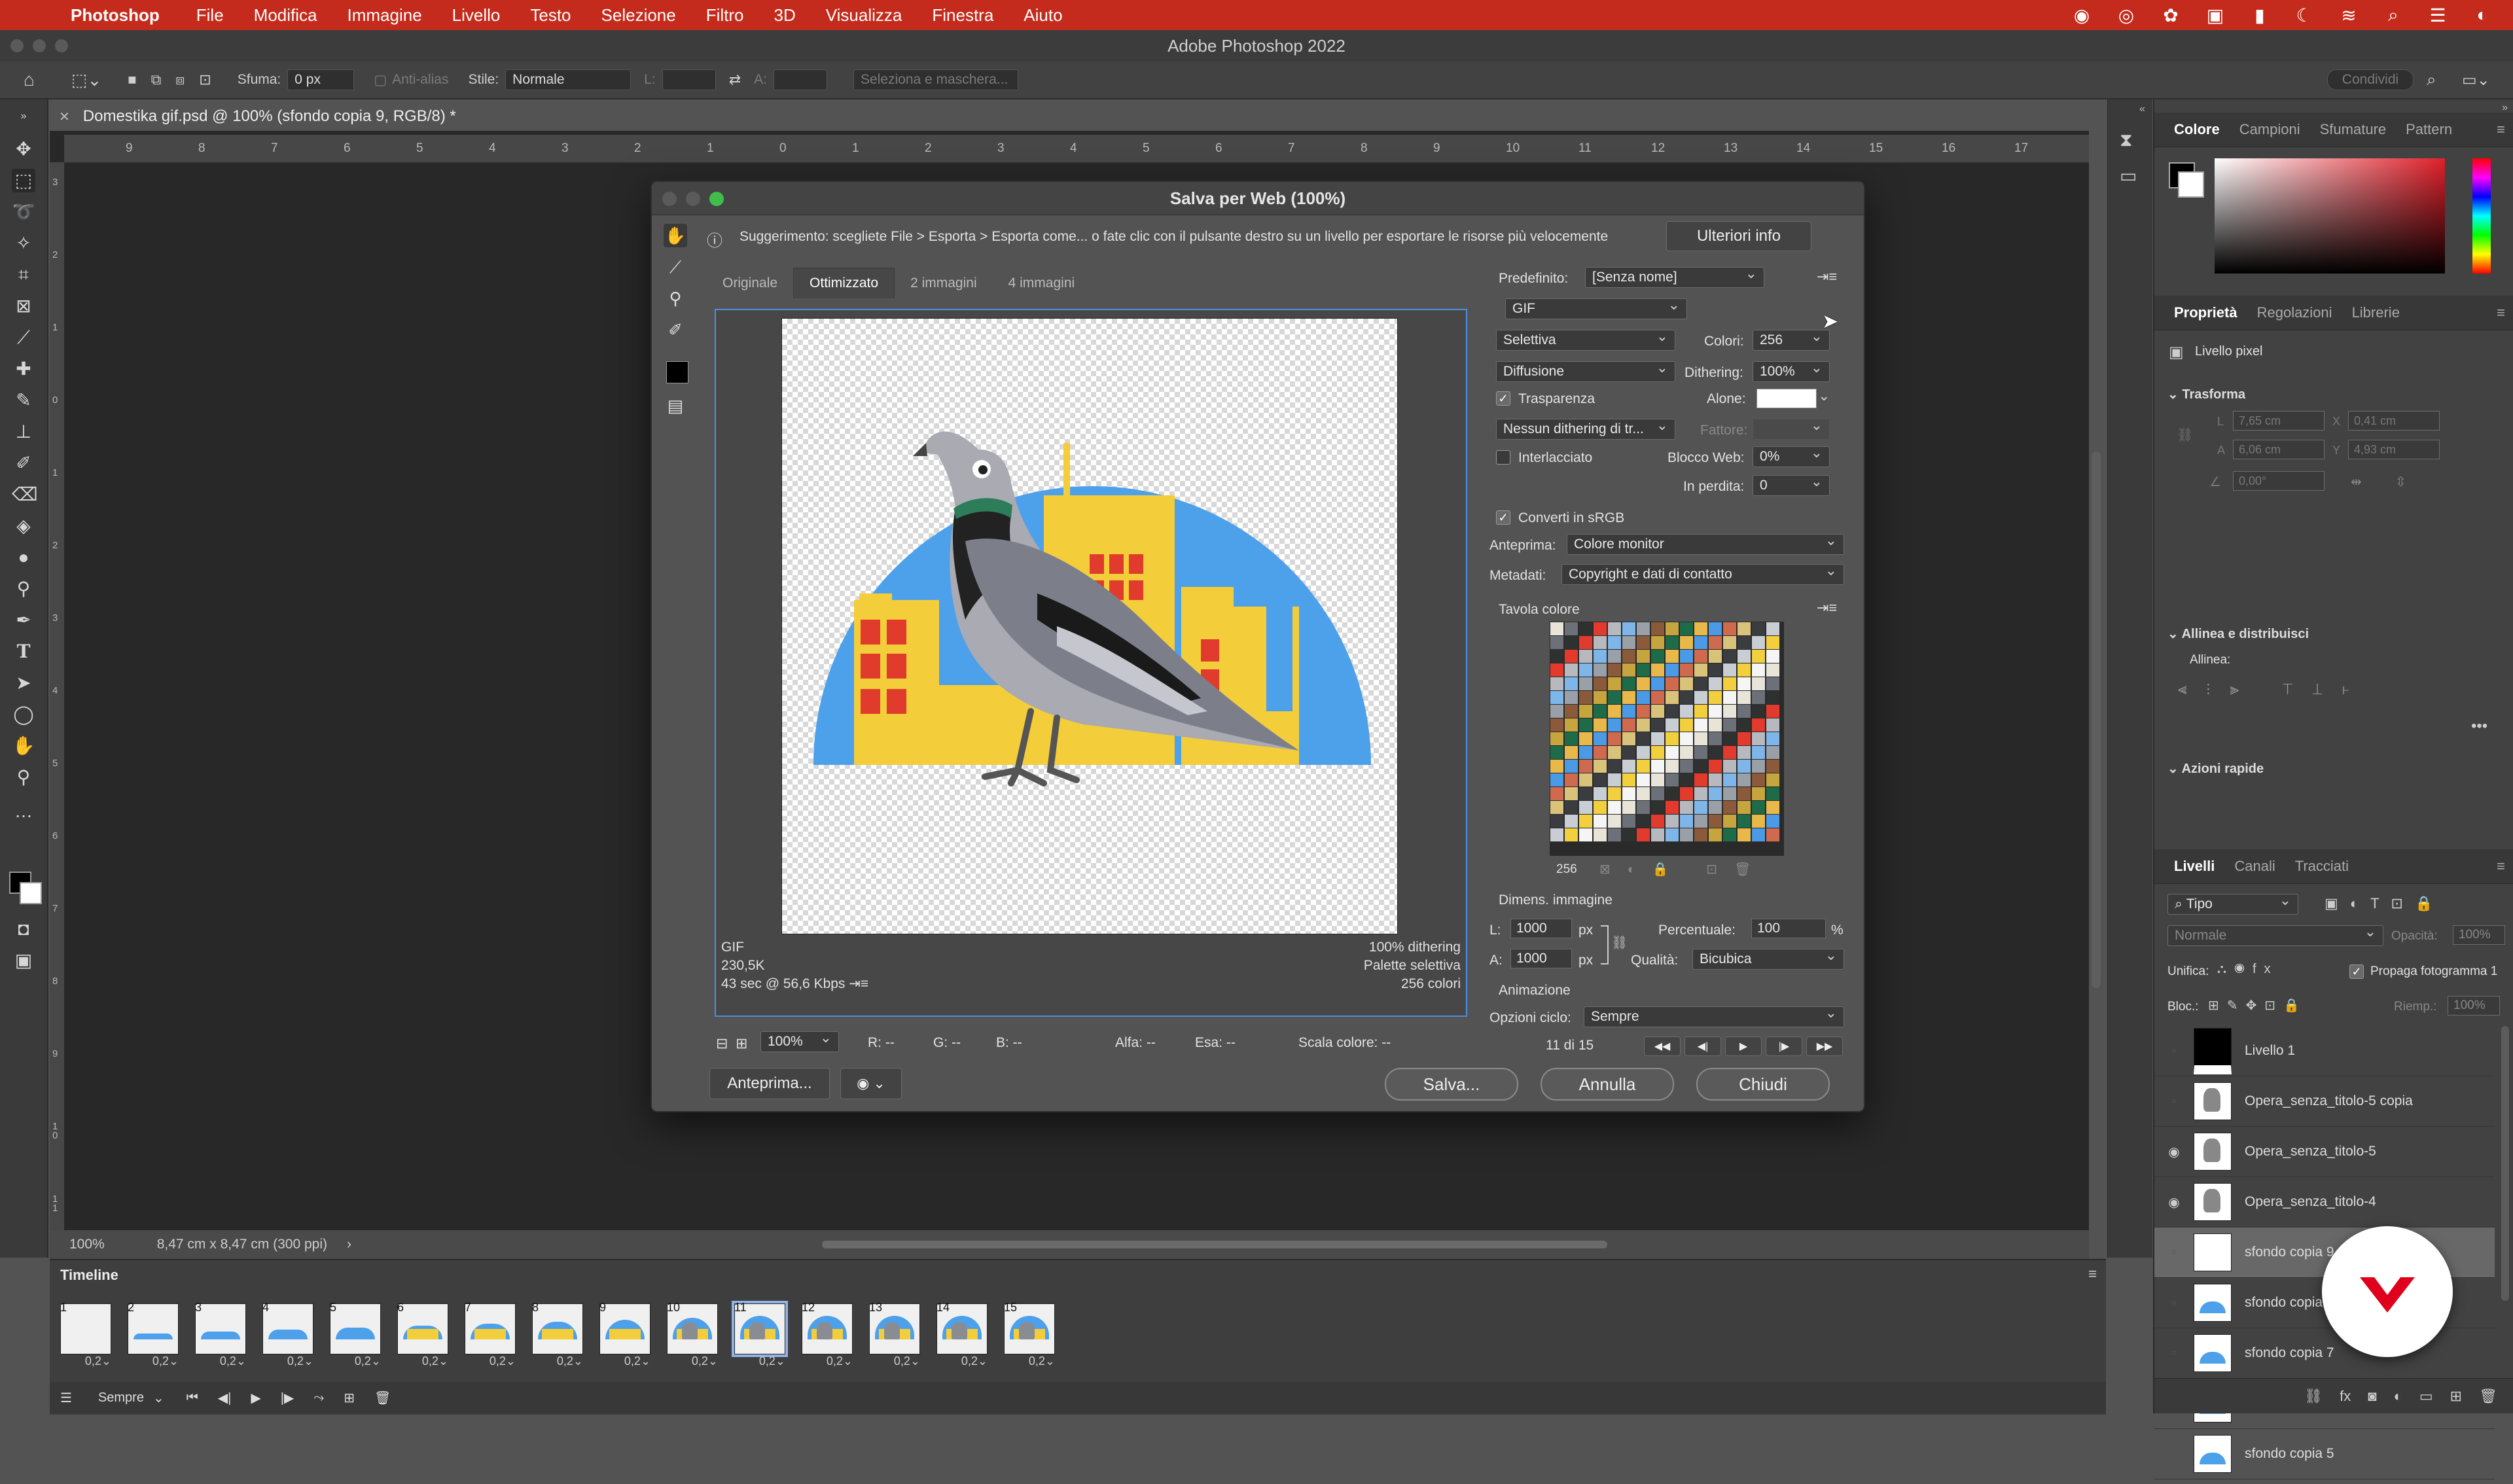 The image size is (2513, 1484). What do you see at coordinates (1043, 15) in the screenshot?
I see `menu-aiuto: Aiuto` at bounding box center [1043, 15].